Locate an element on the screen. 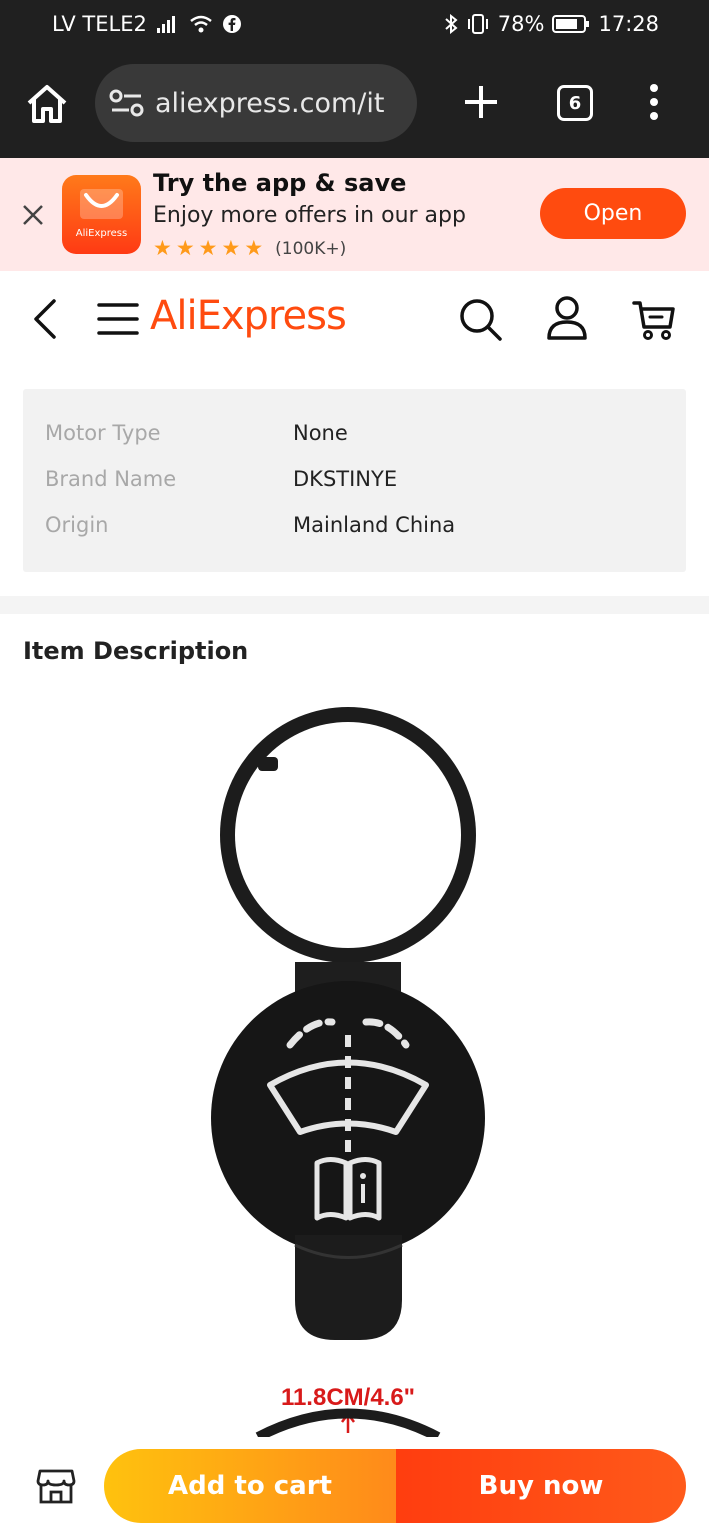 The height and width of the screenshot is (1536, 709). buy-now-button: Buy now is located at coordinates (541, 1486).